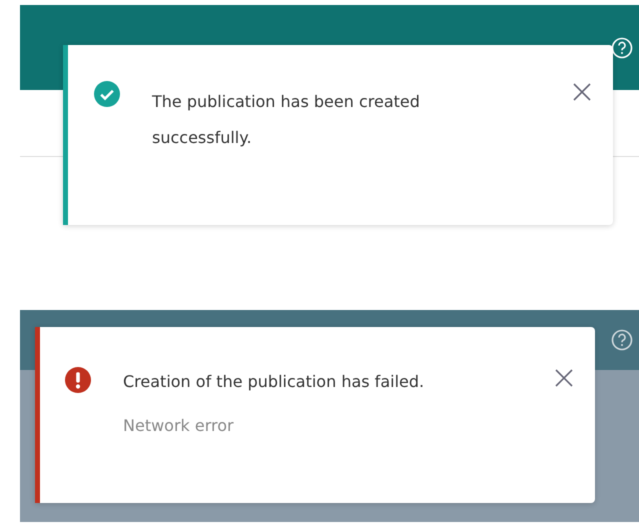  I want to click on check-circle-icon, so click(107, 94).